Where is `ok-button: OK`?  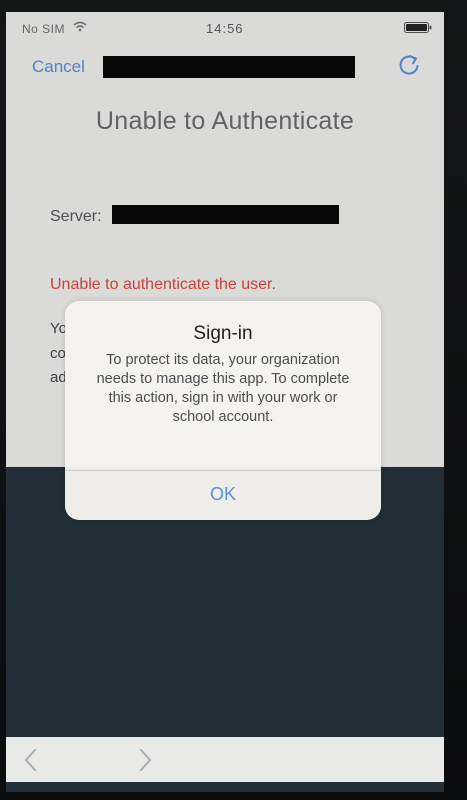
ok-button: OK is located at coordinates (223, 495).